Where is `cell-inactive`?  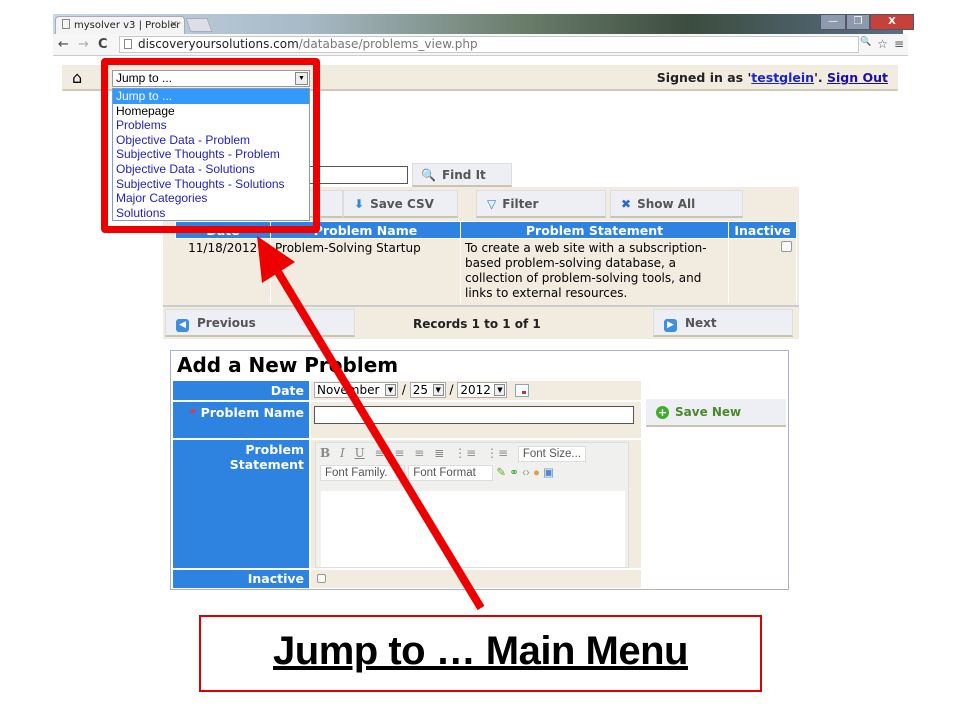 cell-inactive is located at coordinates (762, 270).